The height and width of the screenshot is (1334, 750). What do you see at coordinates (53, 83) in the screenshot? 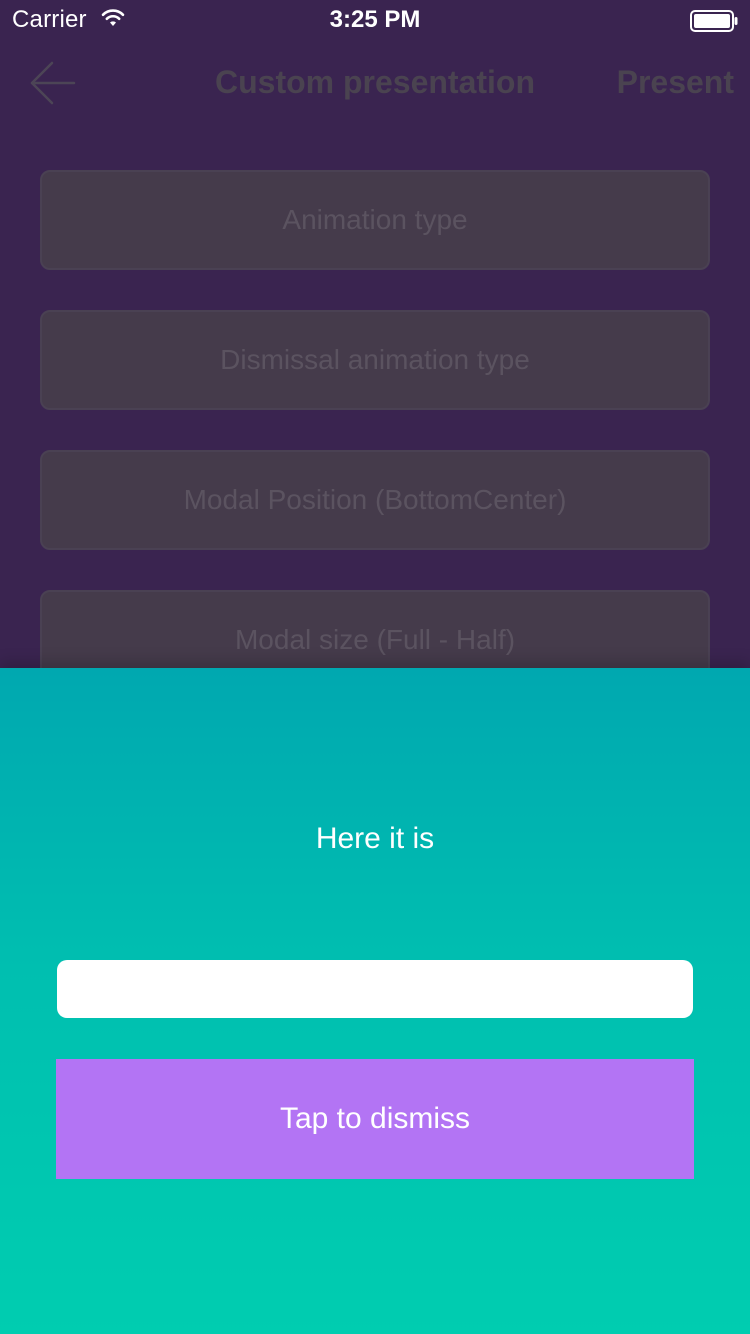
I see `arrow-left-icon` at bounding box center [53, 83].